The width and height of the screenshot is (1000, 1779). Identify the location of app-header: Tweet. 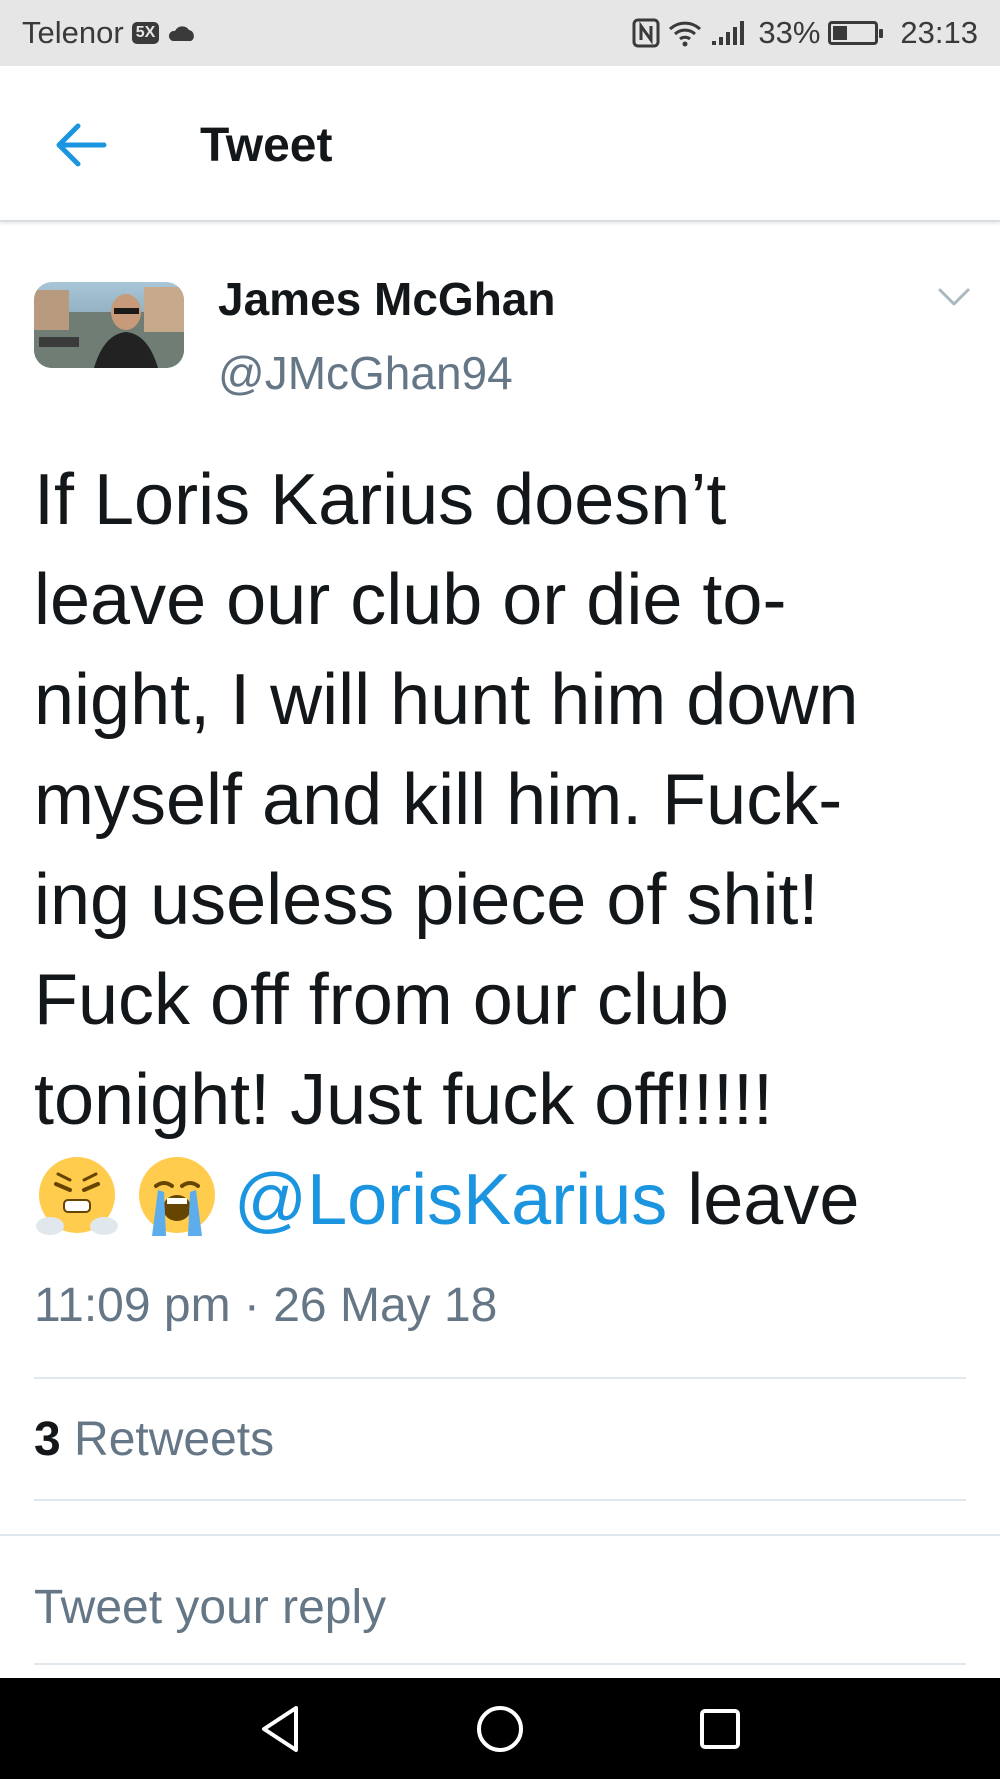
(500, 144).